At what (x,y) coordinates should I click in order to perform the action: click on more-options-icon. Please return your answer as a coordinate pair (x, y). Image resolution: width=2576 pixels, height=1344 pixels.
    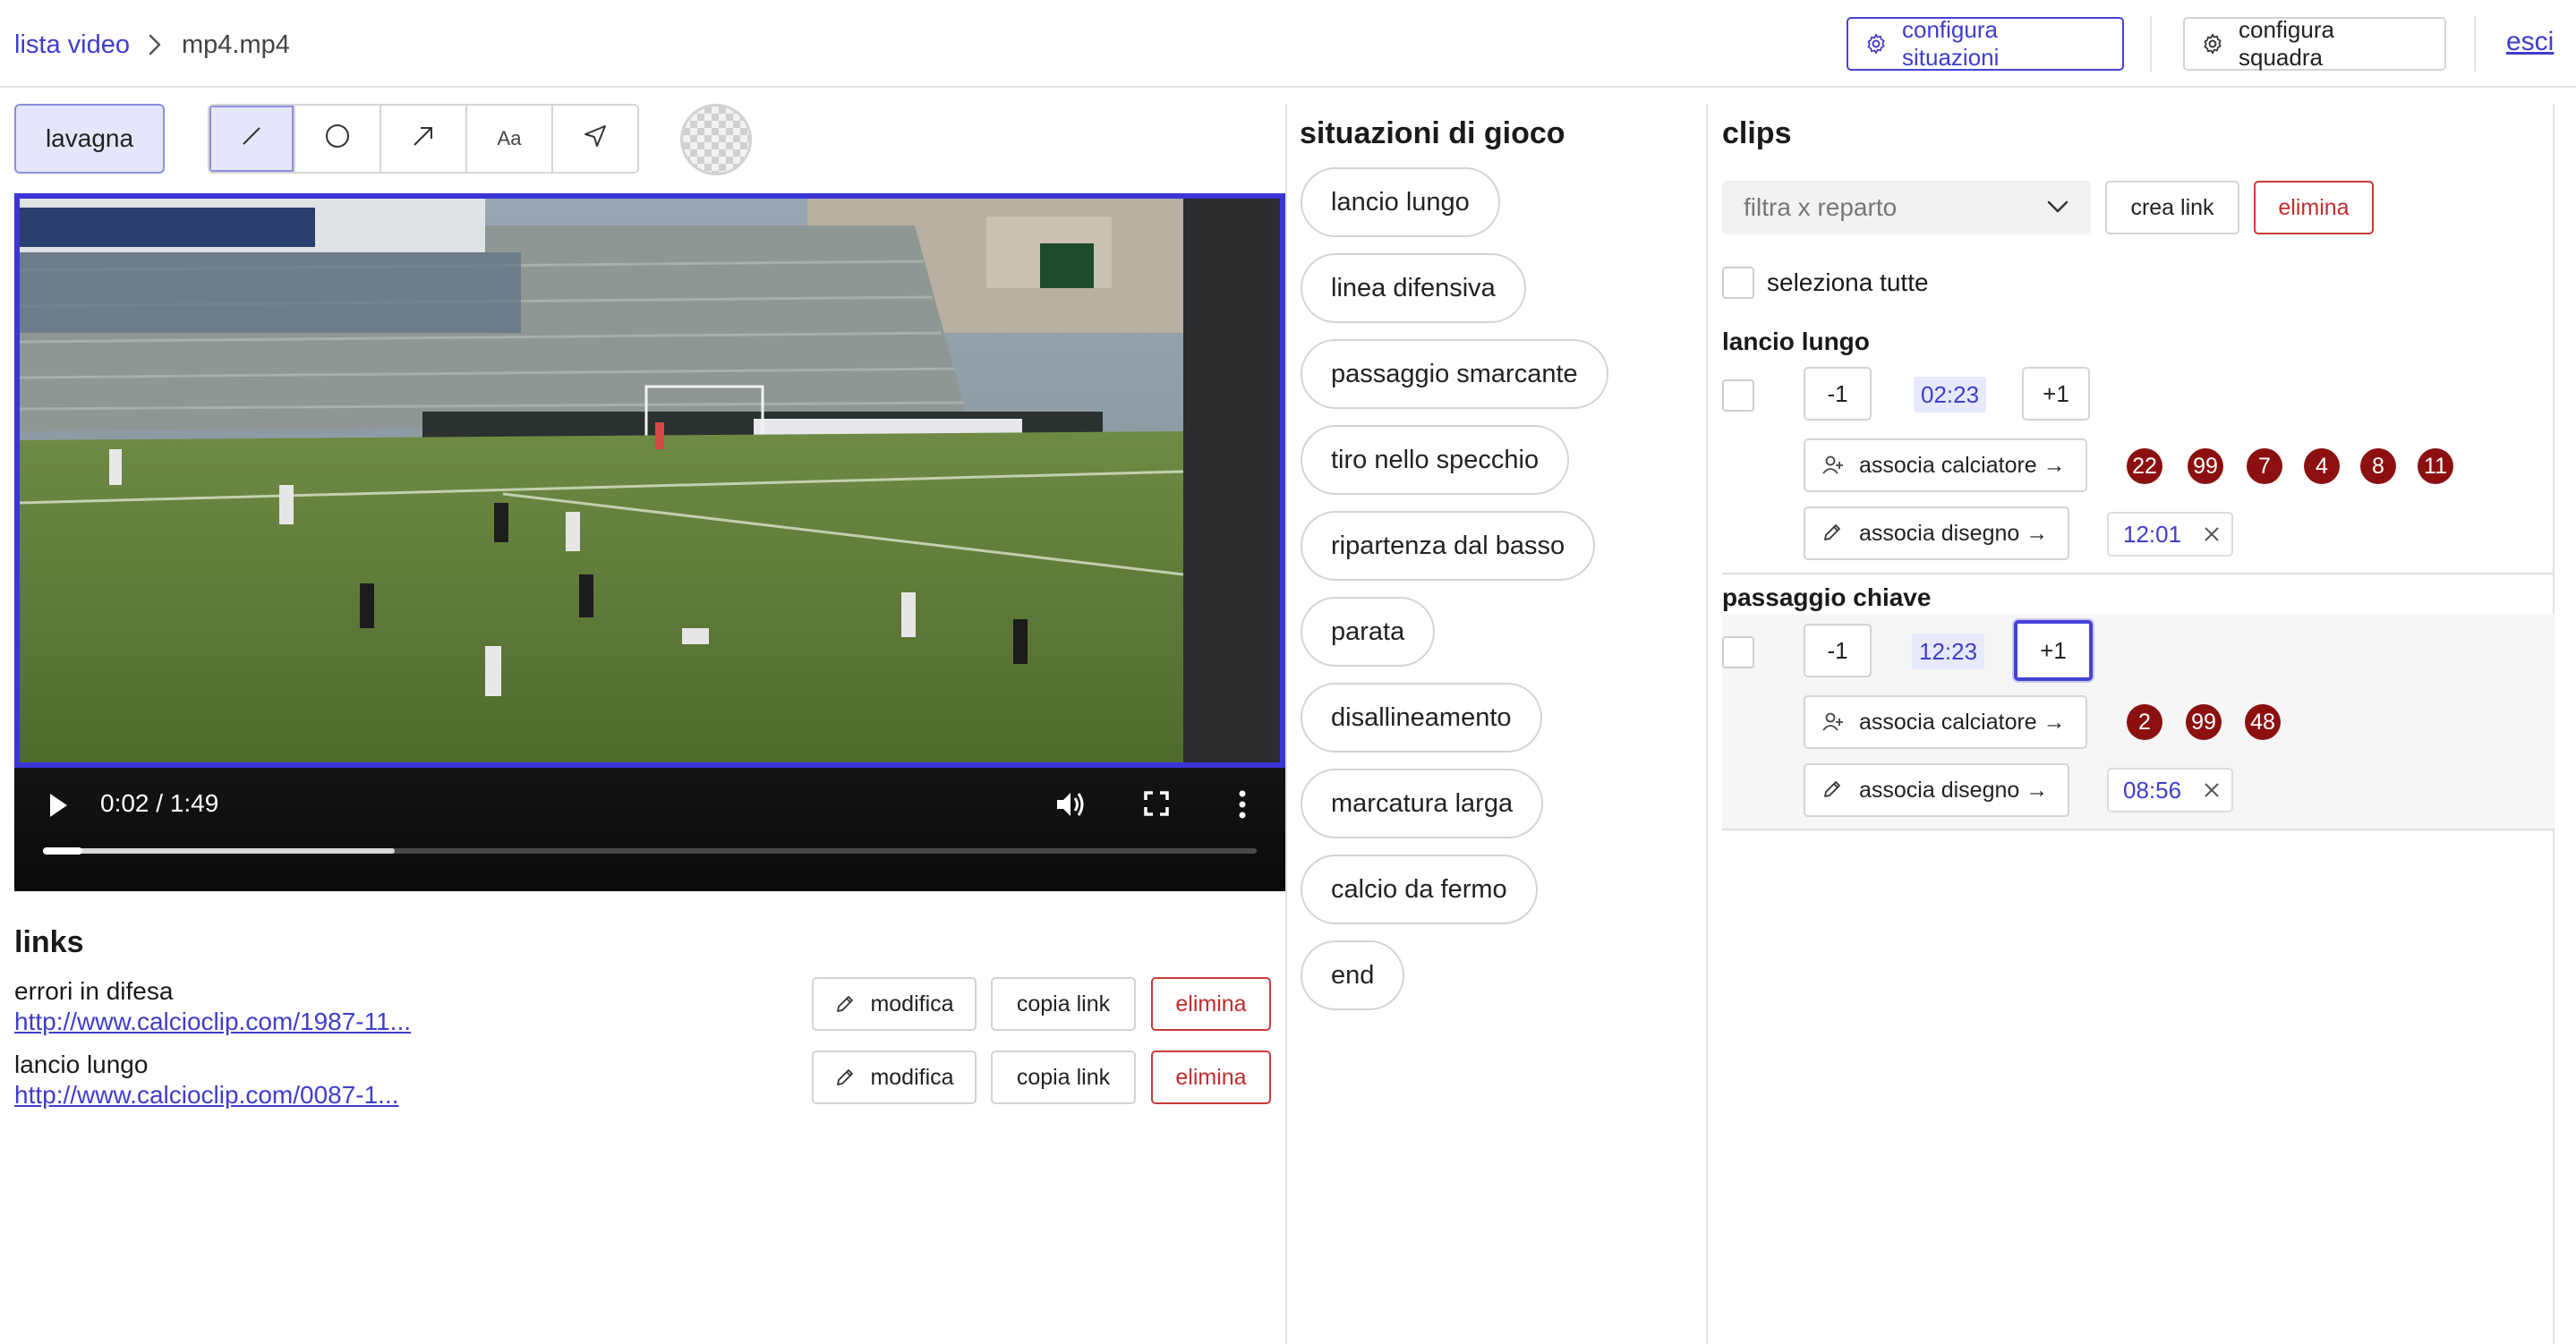
    Looking at the image, I should click on (1242, 806).